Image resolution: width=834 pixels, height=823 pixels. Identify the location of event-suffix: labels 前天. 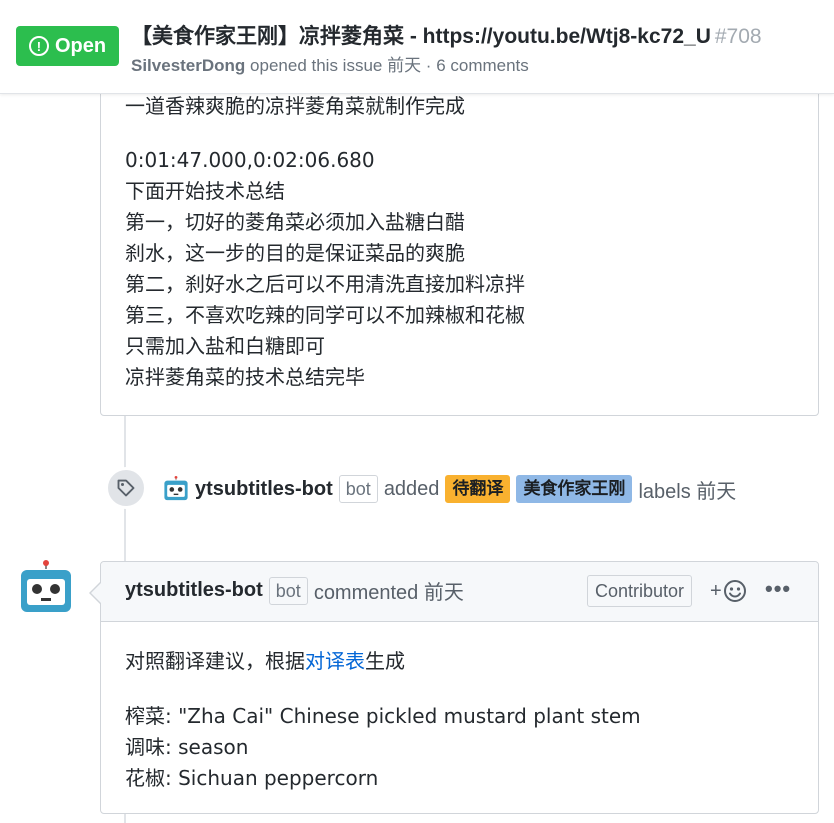
(687, 491).